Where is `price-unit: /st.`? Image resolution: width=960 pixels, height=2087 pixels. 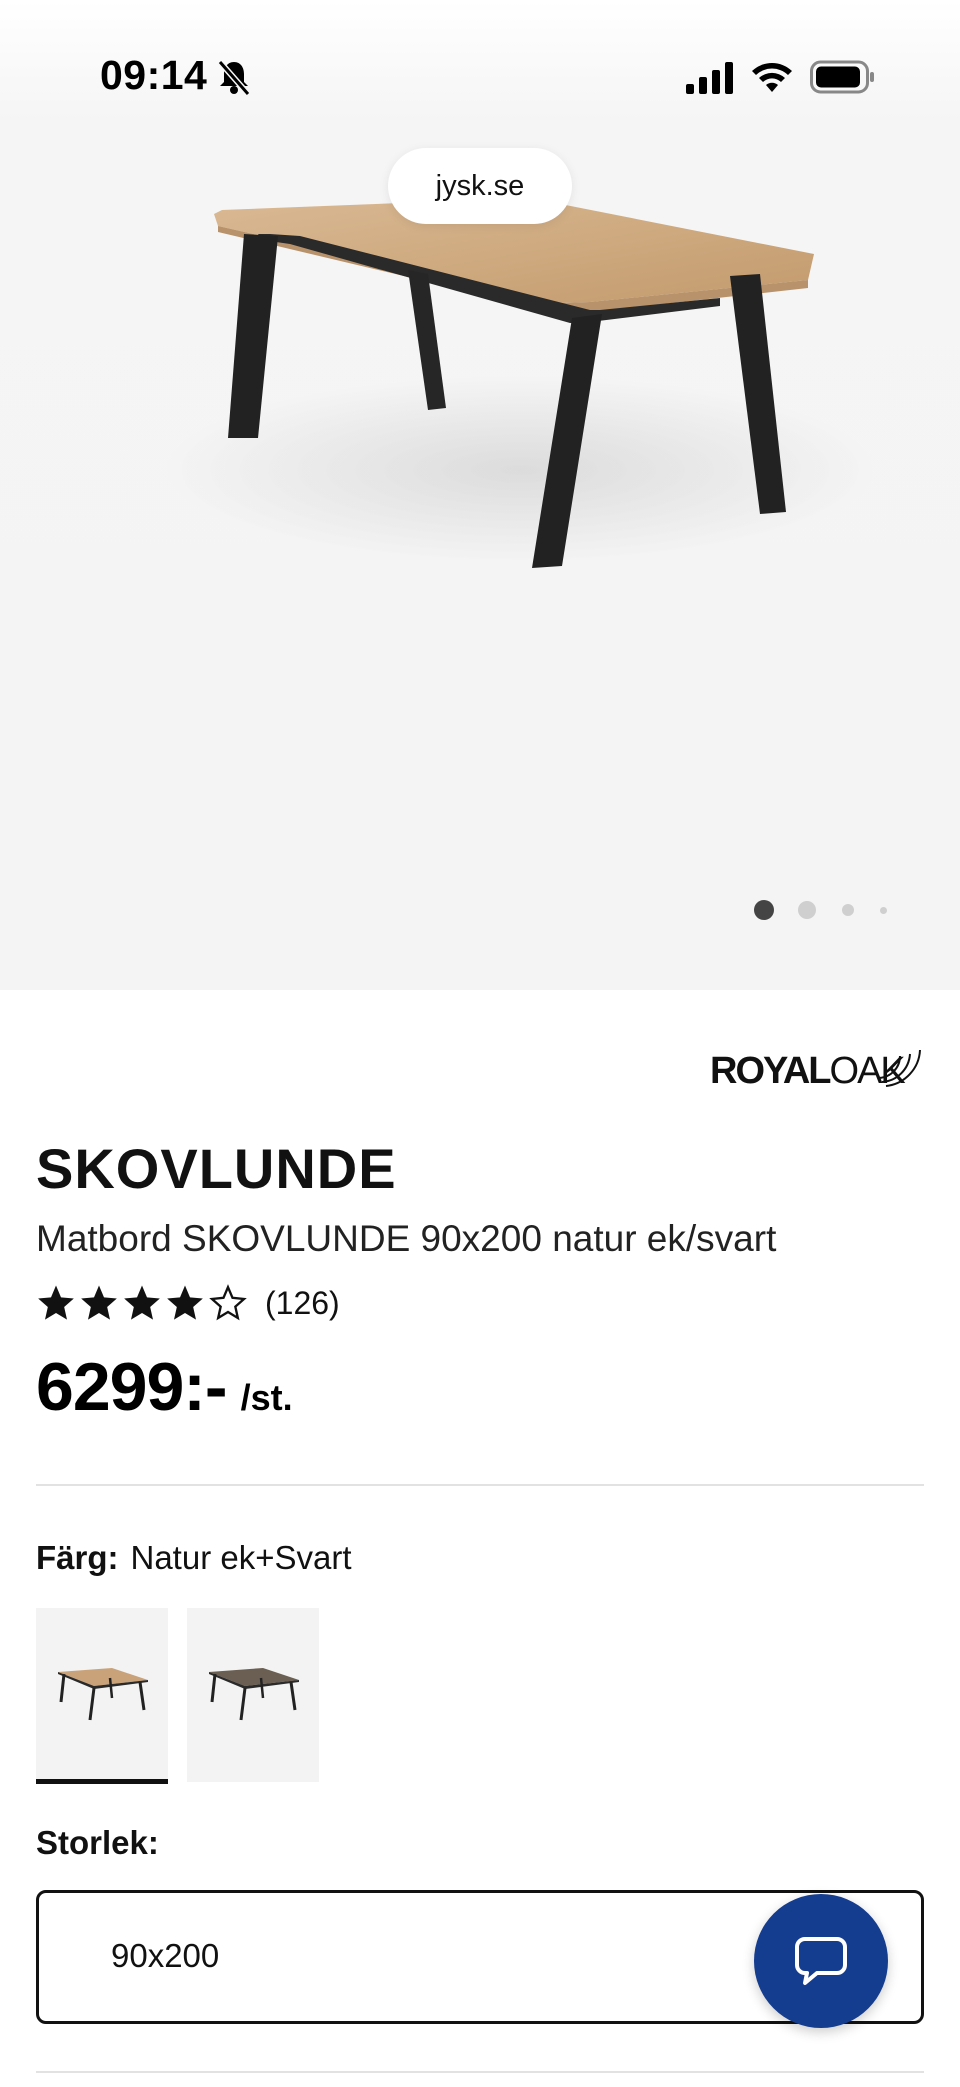
price-unit: /st. is located at coordinates (266, 1397).